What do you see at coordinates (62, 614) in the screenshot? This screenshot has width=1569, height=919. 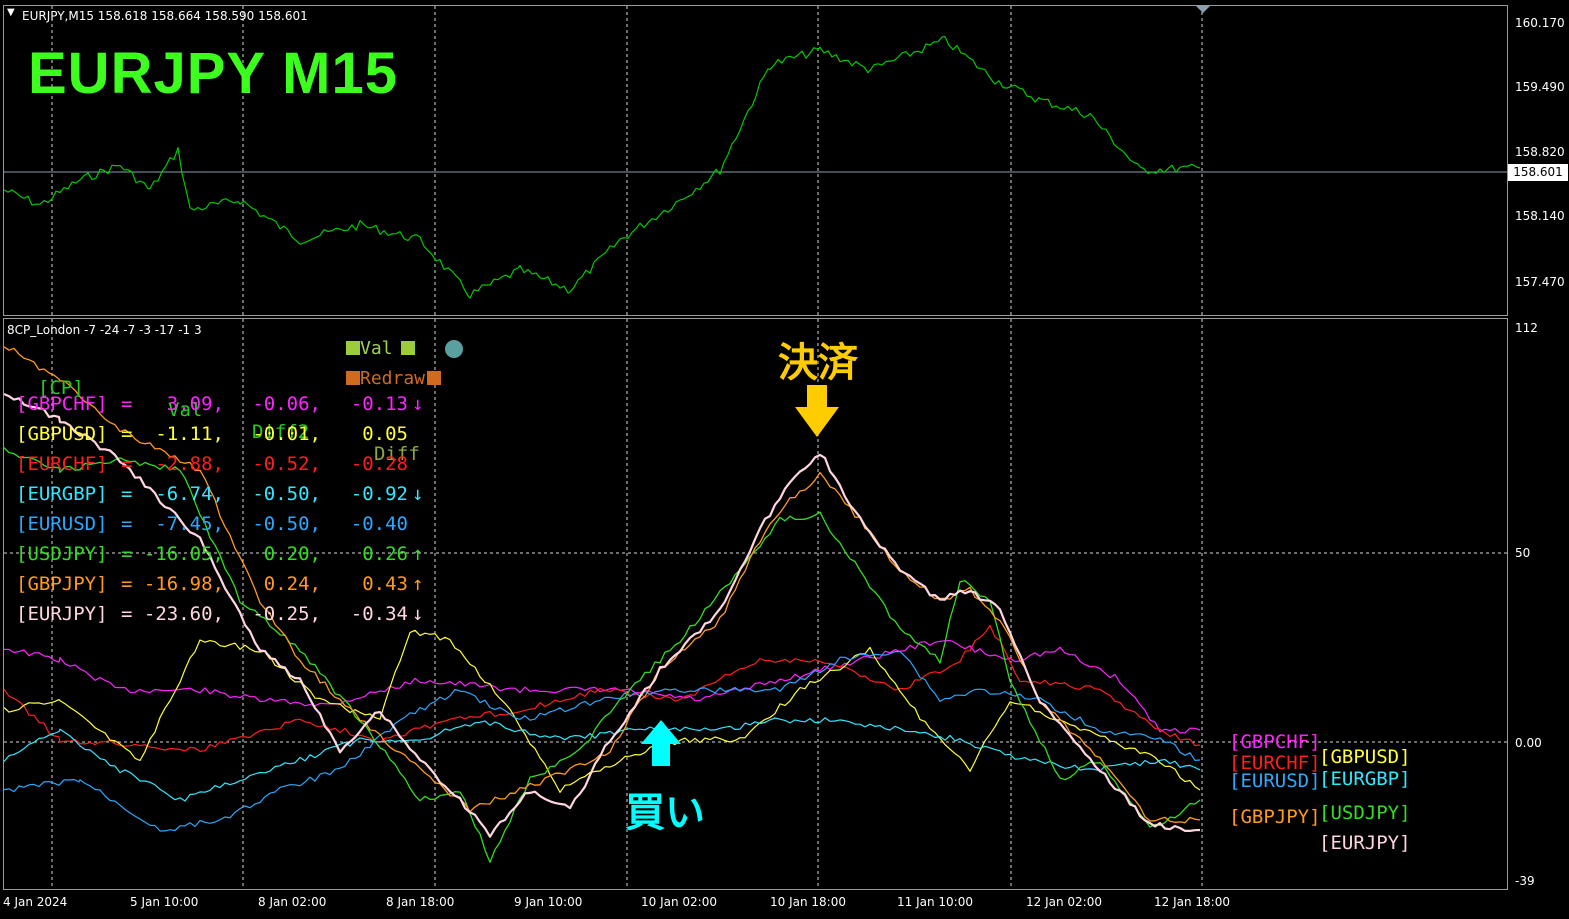 I see `pair-cell: [EURJPY]` at bounding box center [62, 614].